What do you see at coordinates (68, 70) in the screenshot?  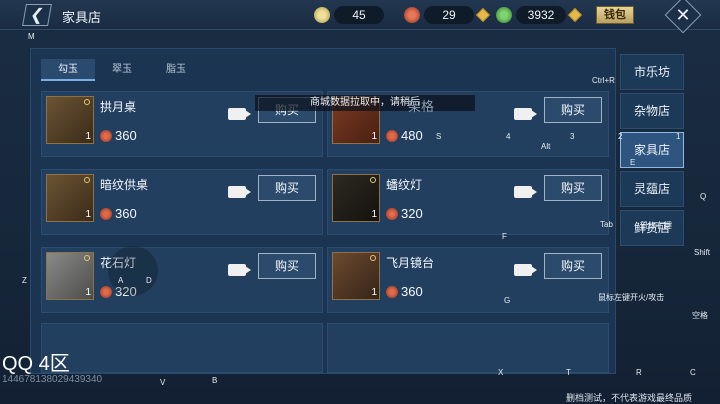 I see `tab-gouyu: 勾玉` at bounding box center [68, 70].